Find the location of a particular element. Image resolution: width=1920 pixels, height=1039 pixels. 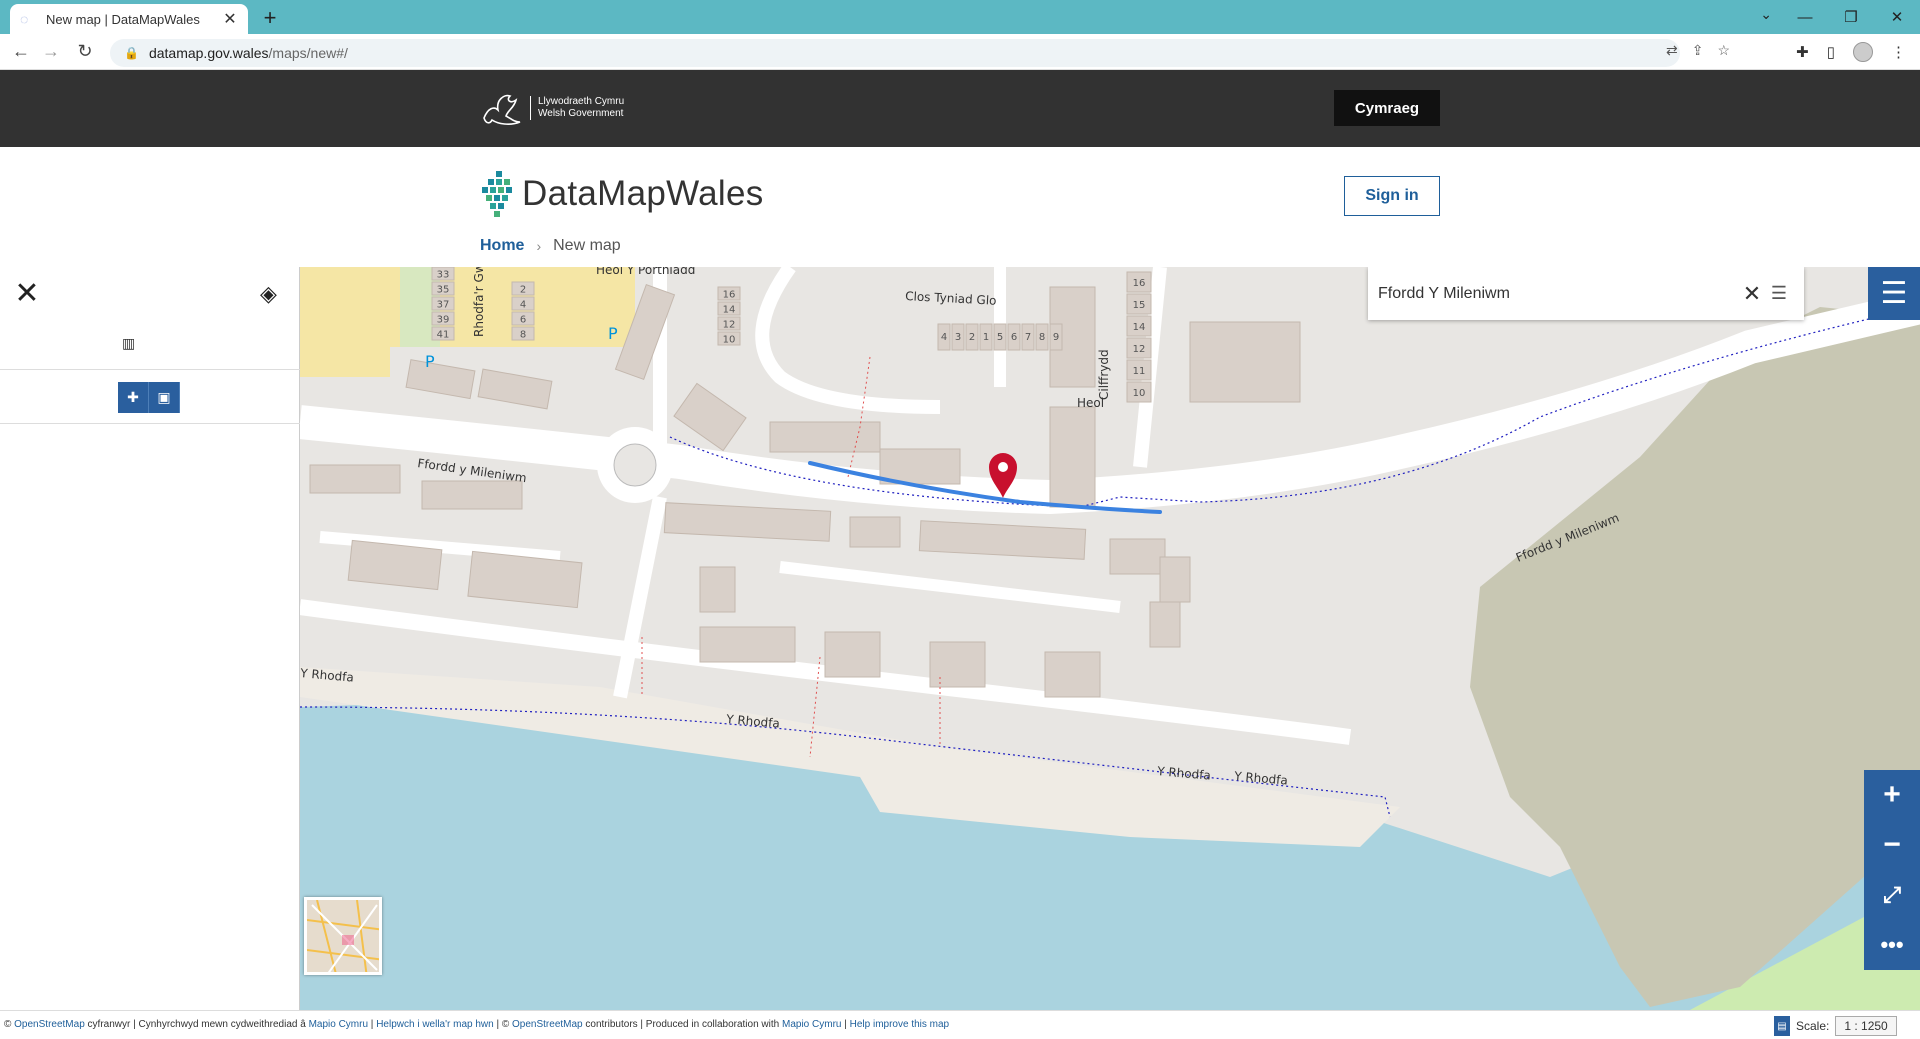

help-improve-en-link: Help improve this map is located at coordinates (899, 1024).